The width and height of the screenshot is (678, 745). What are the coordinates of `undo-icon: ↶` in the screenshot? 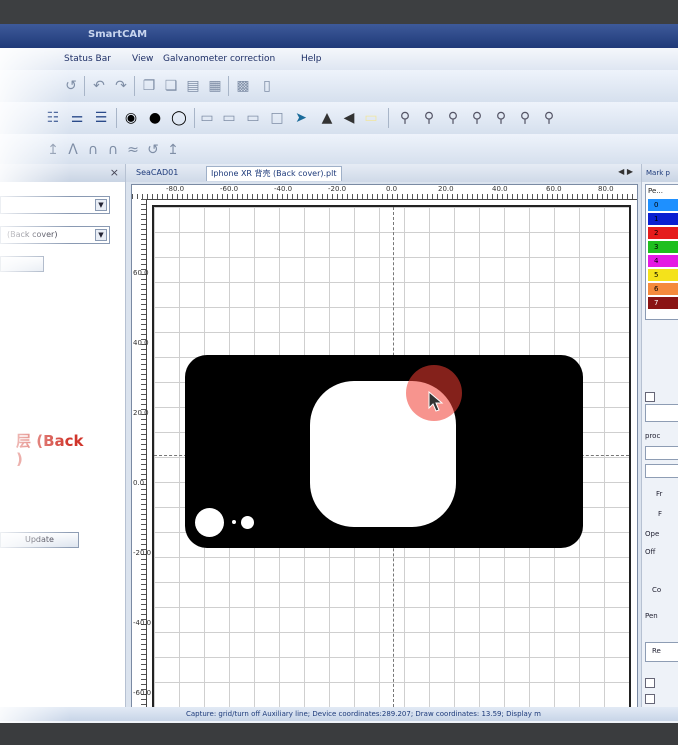 It's located at (99, 86).